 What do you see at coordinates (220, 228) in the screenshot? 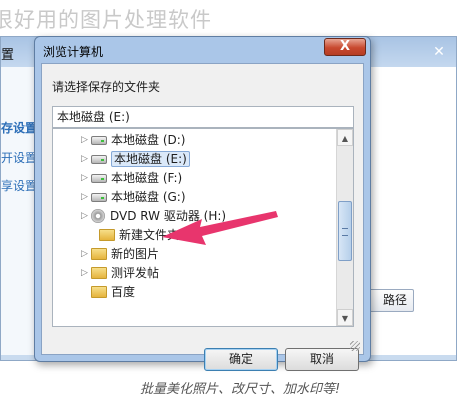
I see `pink-arrow-icon` at bounding box center [220, 228].